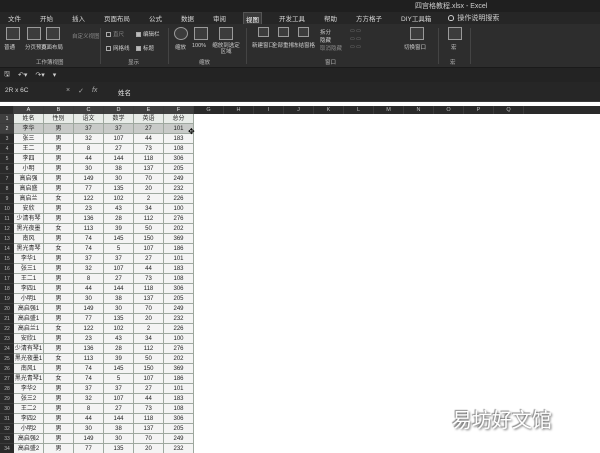 The width and height of the screenshot is (600, 453). I want to click on row-header-17: 17, so click(7, 279).